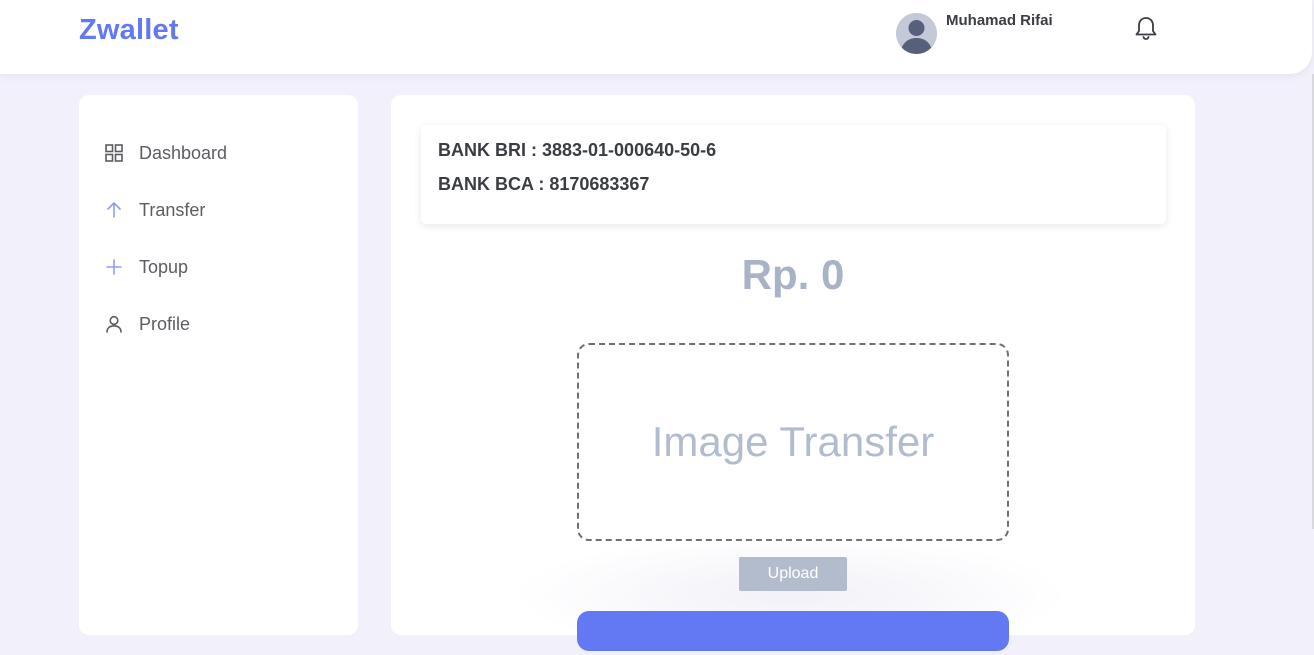 Image resolution: width=1314 pixels, height=655 pixels. I want to click on top-header: Zwallet Muhamad Rifai, so click(656, 37).